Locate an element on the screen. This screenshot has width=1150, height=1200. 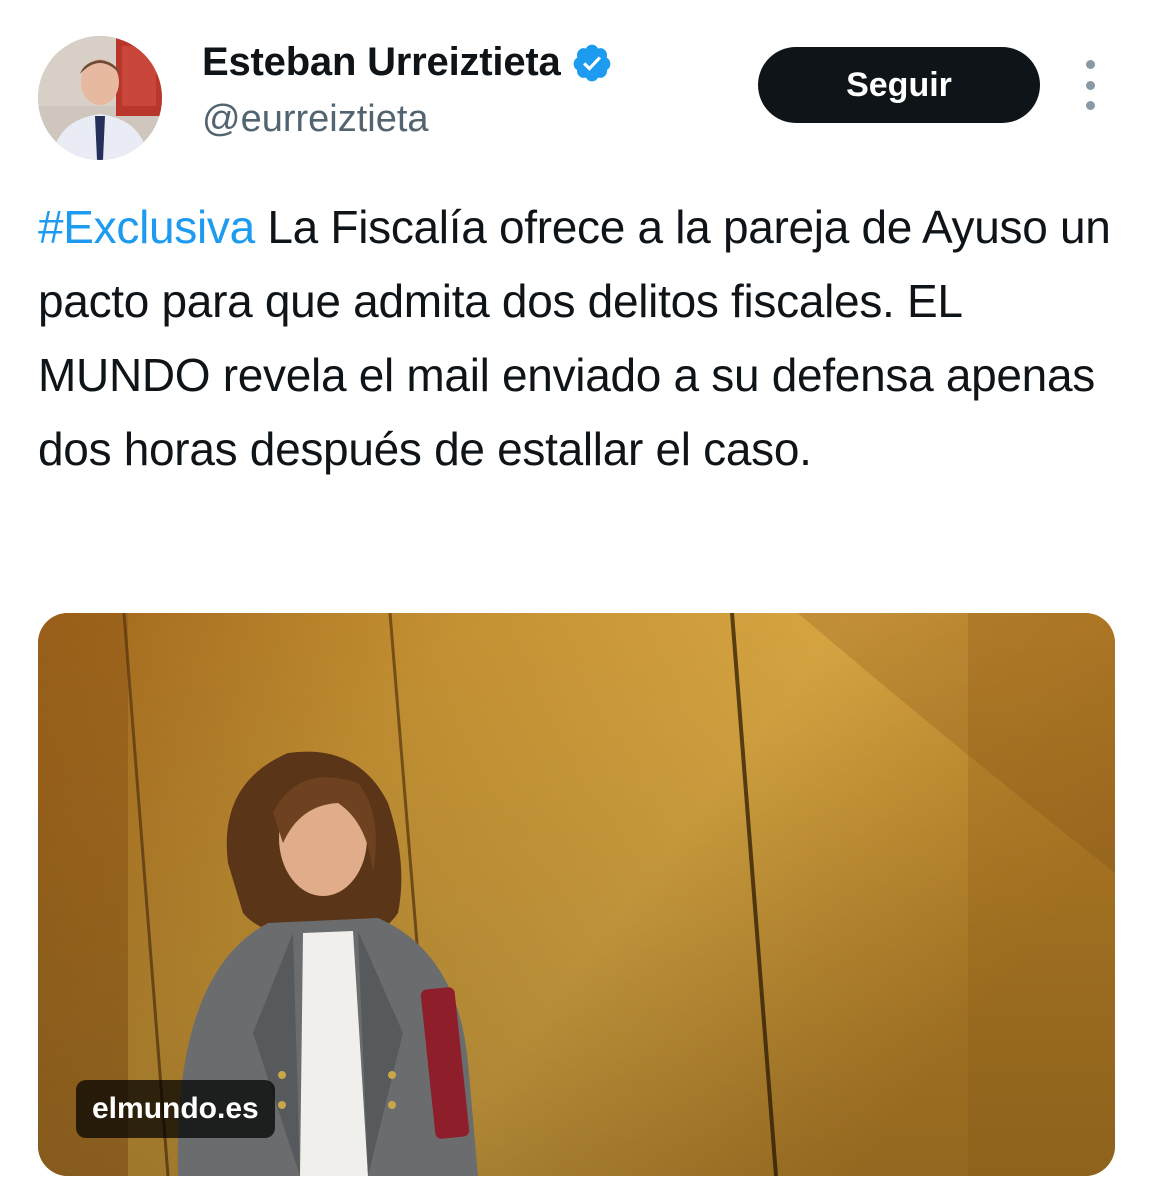
avatar-photo is located at coordinates (100, 98).